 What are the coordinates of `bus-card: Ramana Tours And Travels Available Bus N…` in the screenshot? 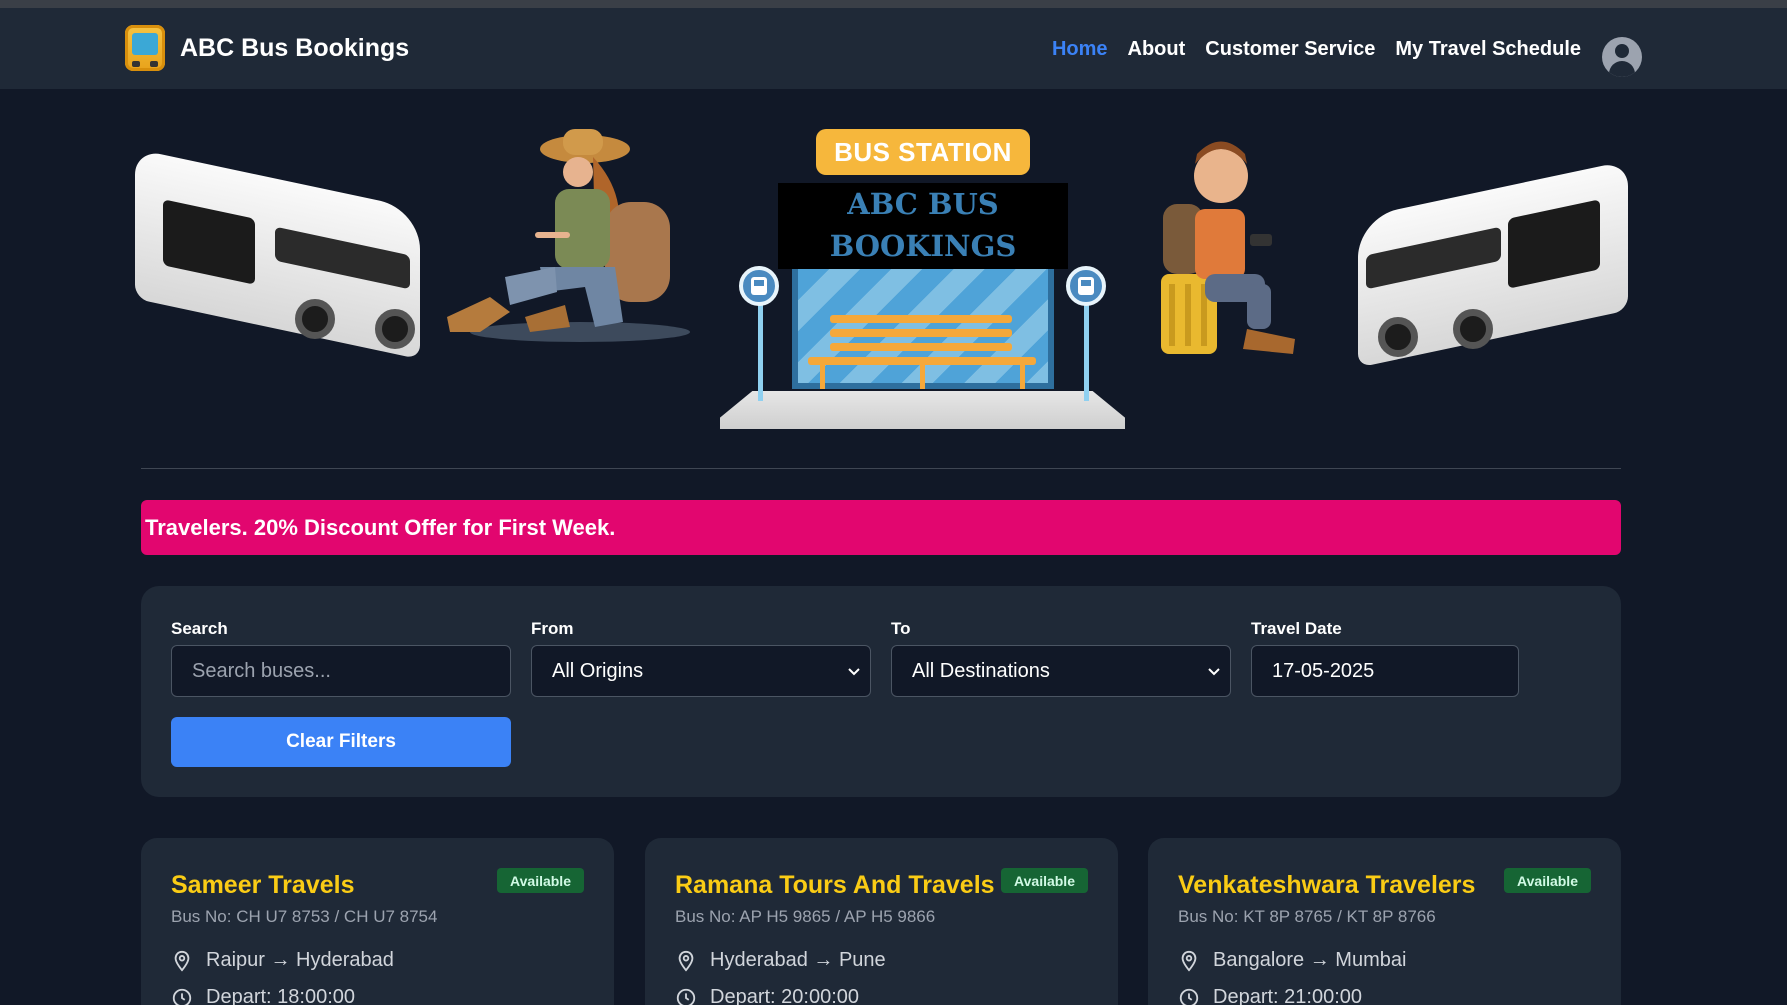 It's located at (881, 921).